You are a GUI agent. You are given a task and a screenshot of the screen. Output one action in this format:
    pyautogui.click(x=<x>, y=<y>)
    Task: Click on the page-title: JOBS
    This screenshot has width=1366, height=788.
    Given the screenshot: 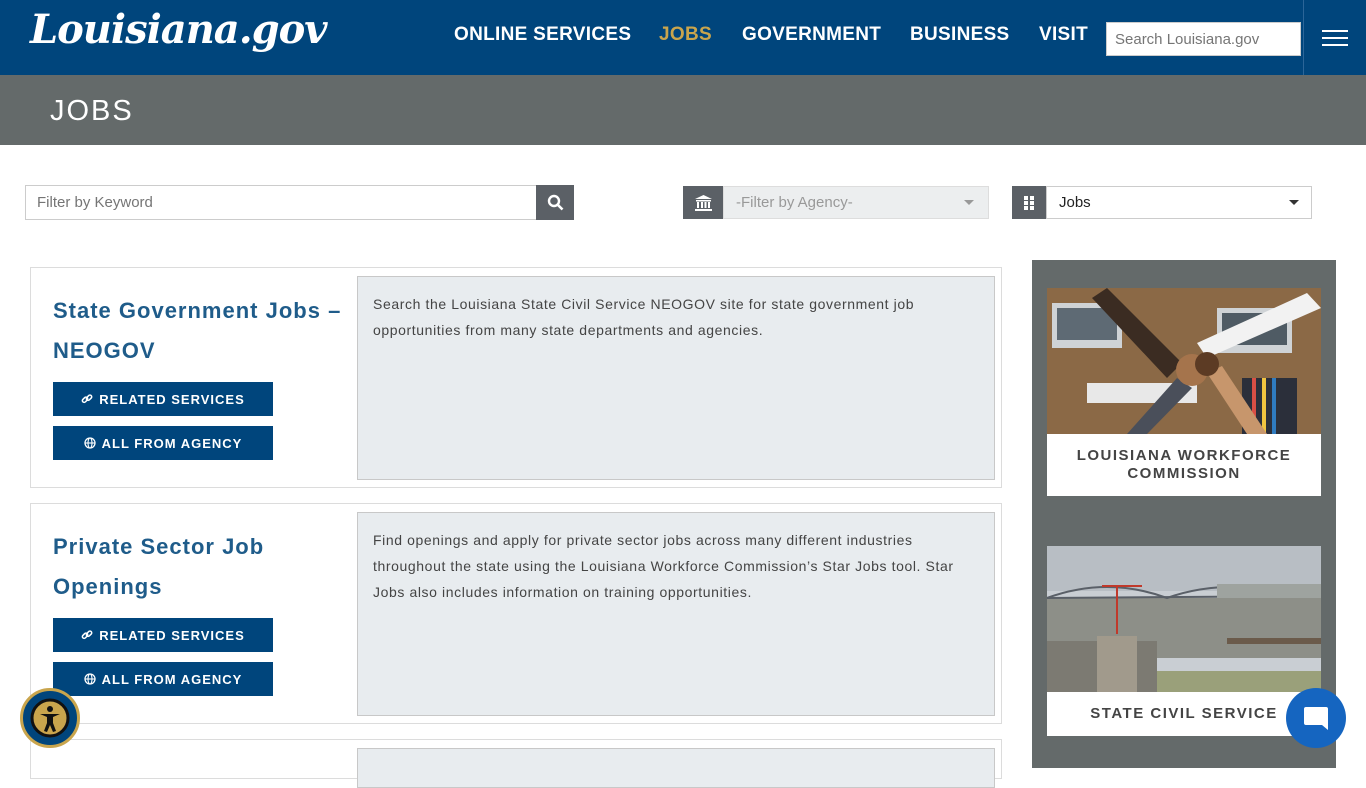 What is the action you would take?
    pyautogui.click(x=92, y=111)
    